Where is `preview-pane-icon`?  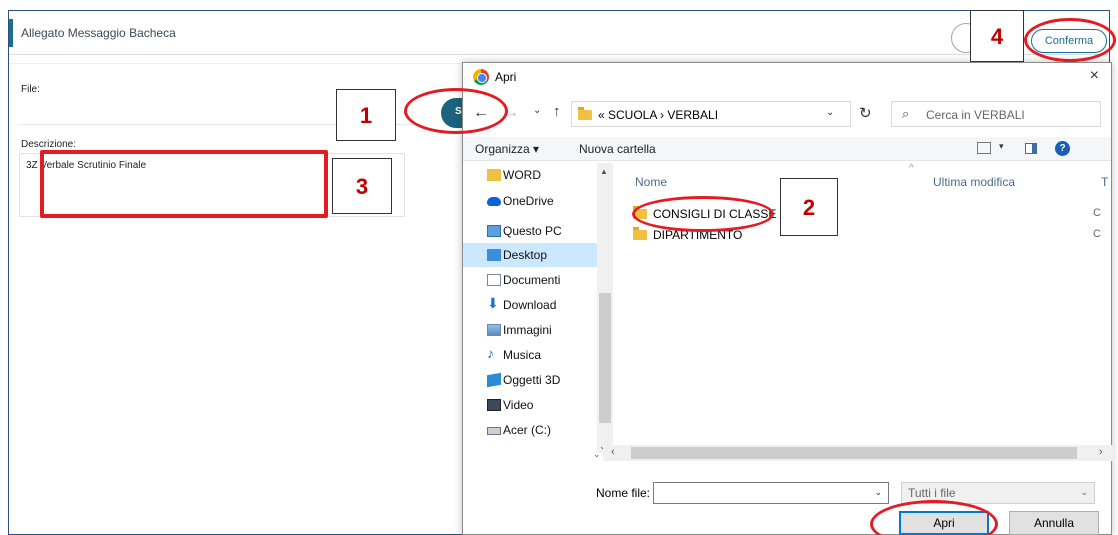
preview-pane-icon is located at coordinates (1031, 148).